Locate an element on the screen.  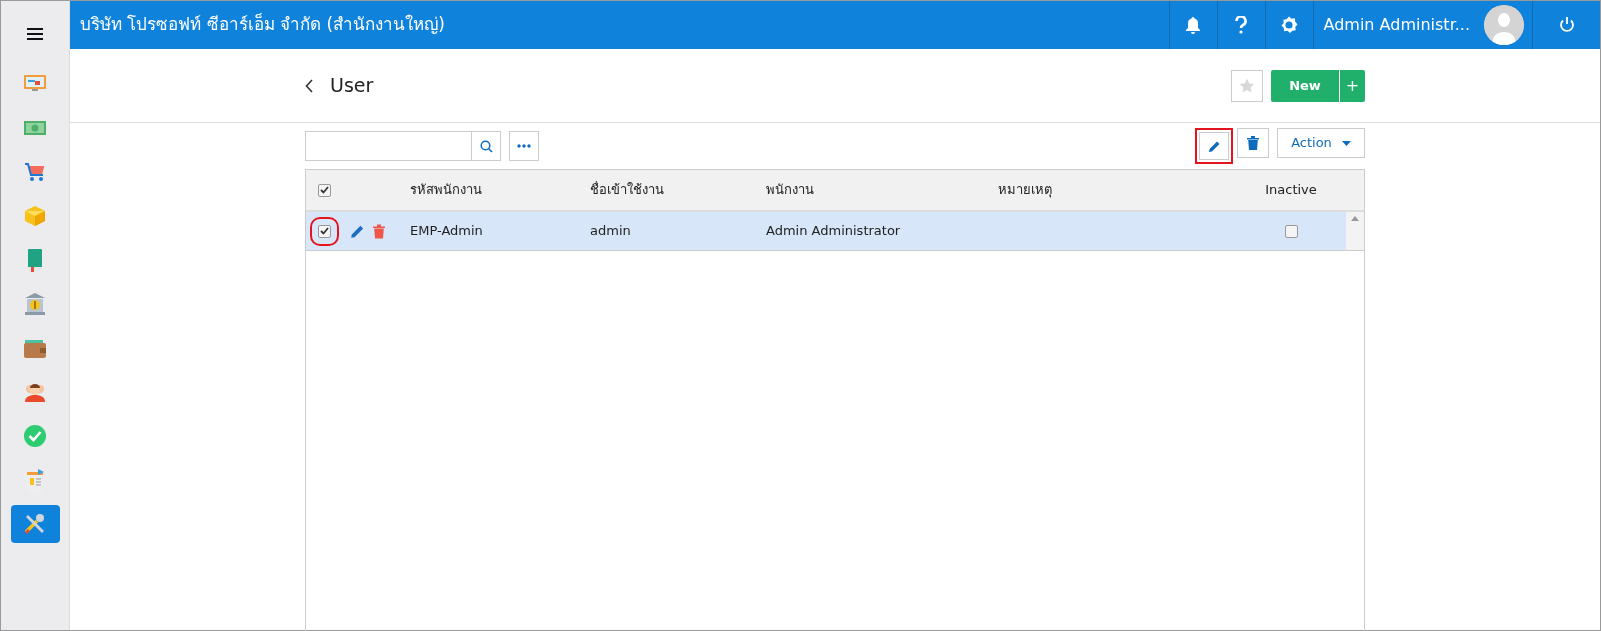
tools-icon is located at coordinates (35, 524).